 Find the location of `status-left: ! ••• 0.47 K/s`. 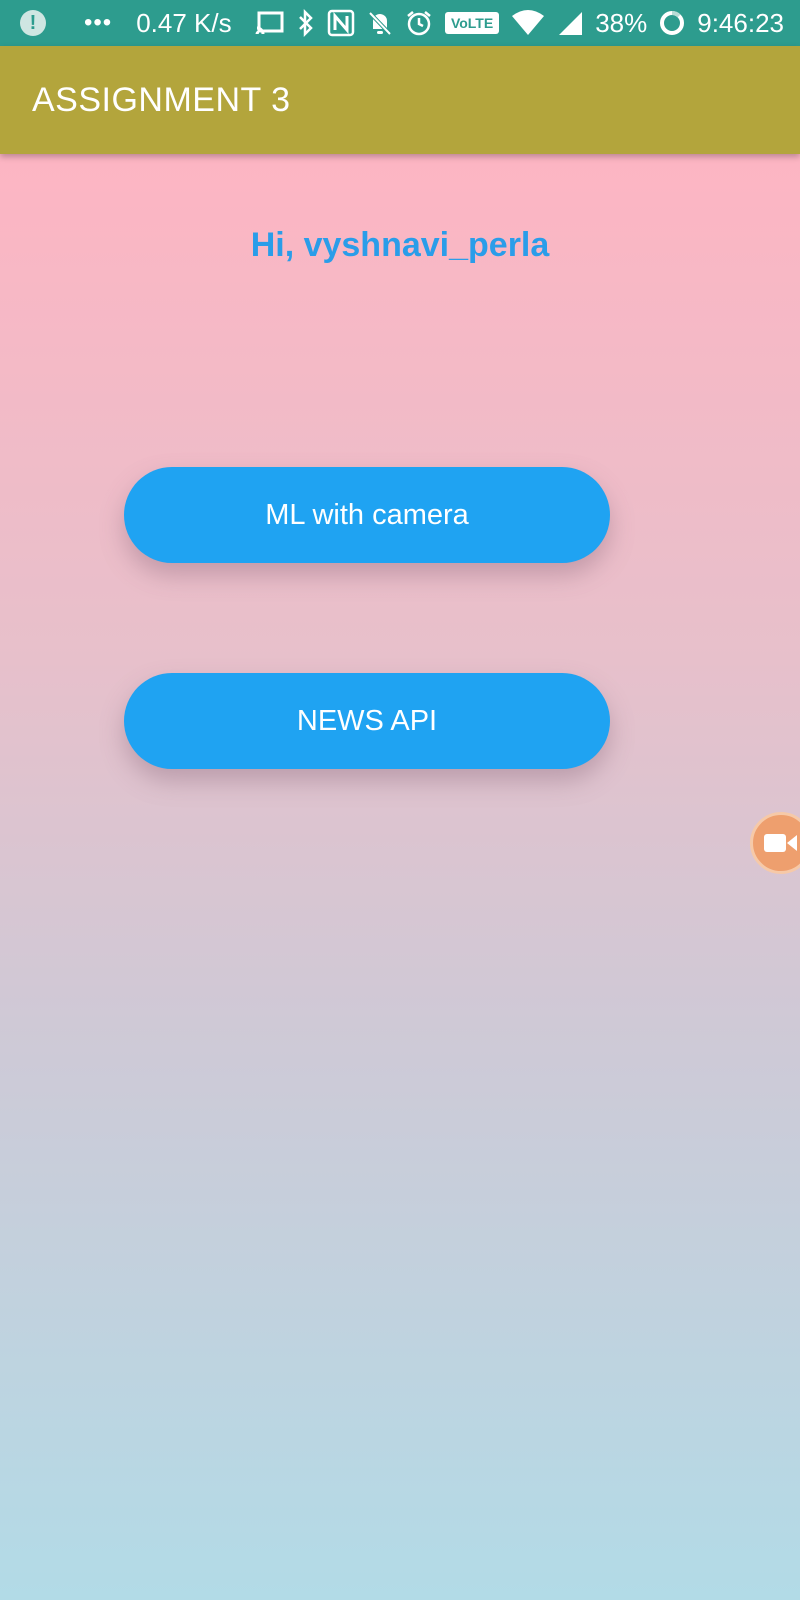

status-left: ! ••• 0.47 K/s is located at coordinates (126, 23).